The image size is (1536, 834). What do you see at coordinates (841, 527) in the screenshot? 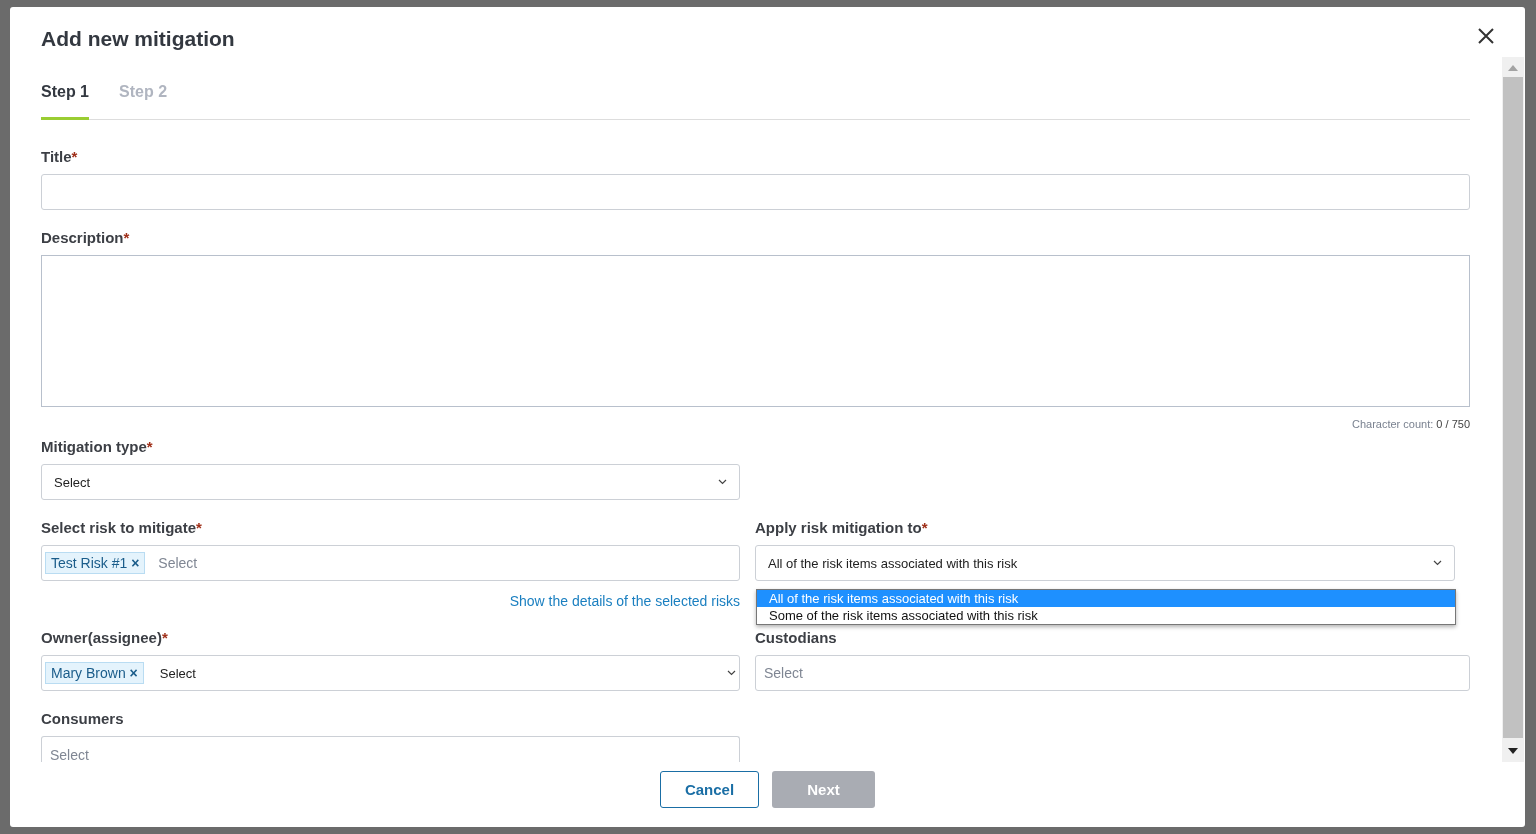
I see `field-label: Apply risk mitigation to*` at bounding box center [841, 527].